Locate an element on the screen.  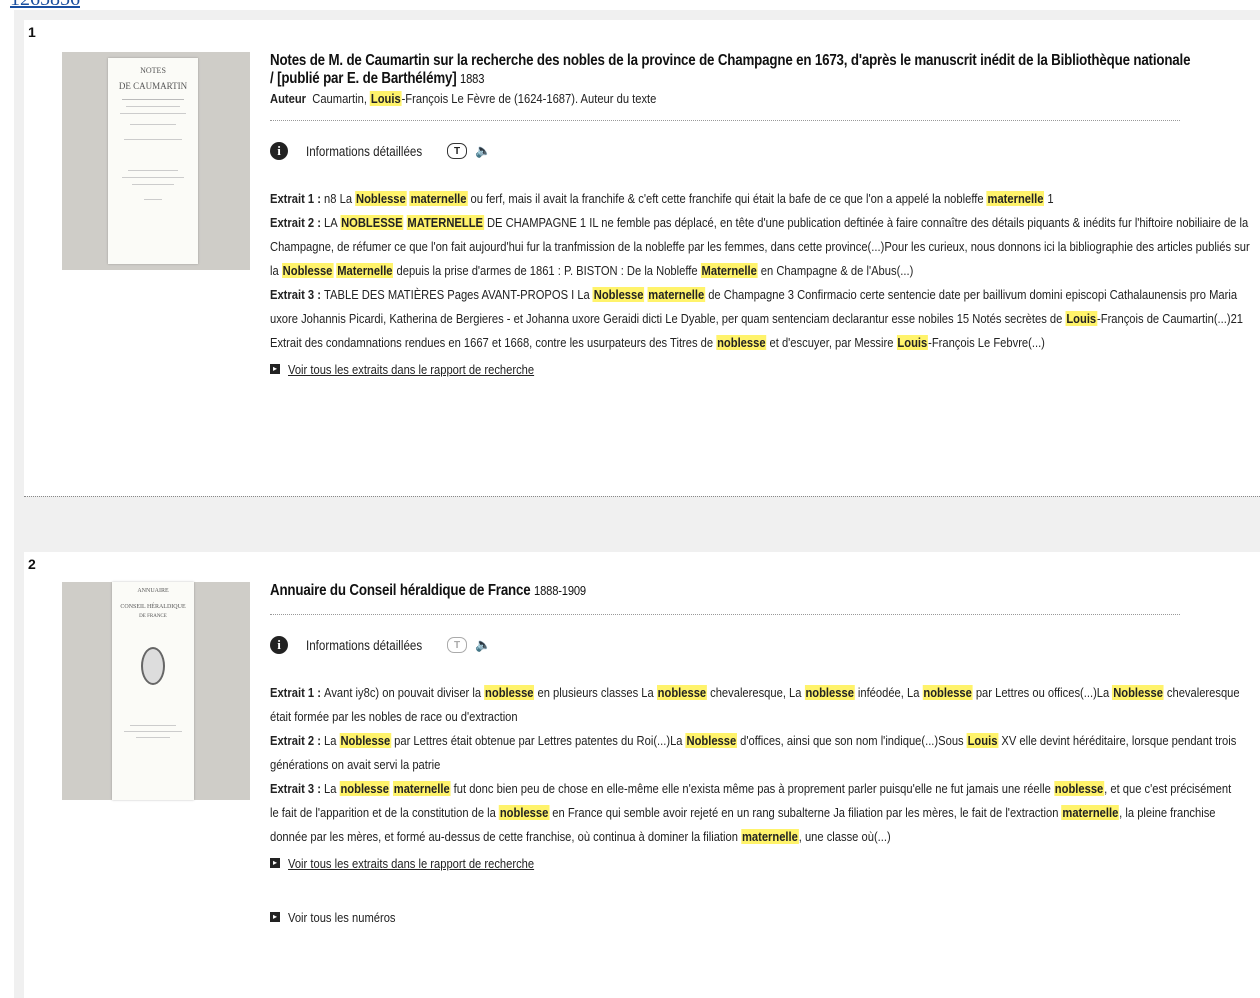
extract-label: Extrait 3 : is located at coordinates (297, 294).